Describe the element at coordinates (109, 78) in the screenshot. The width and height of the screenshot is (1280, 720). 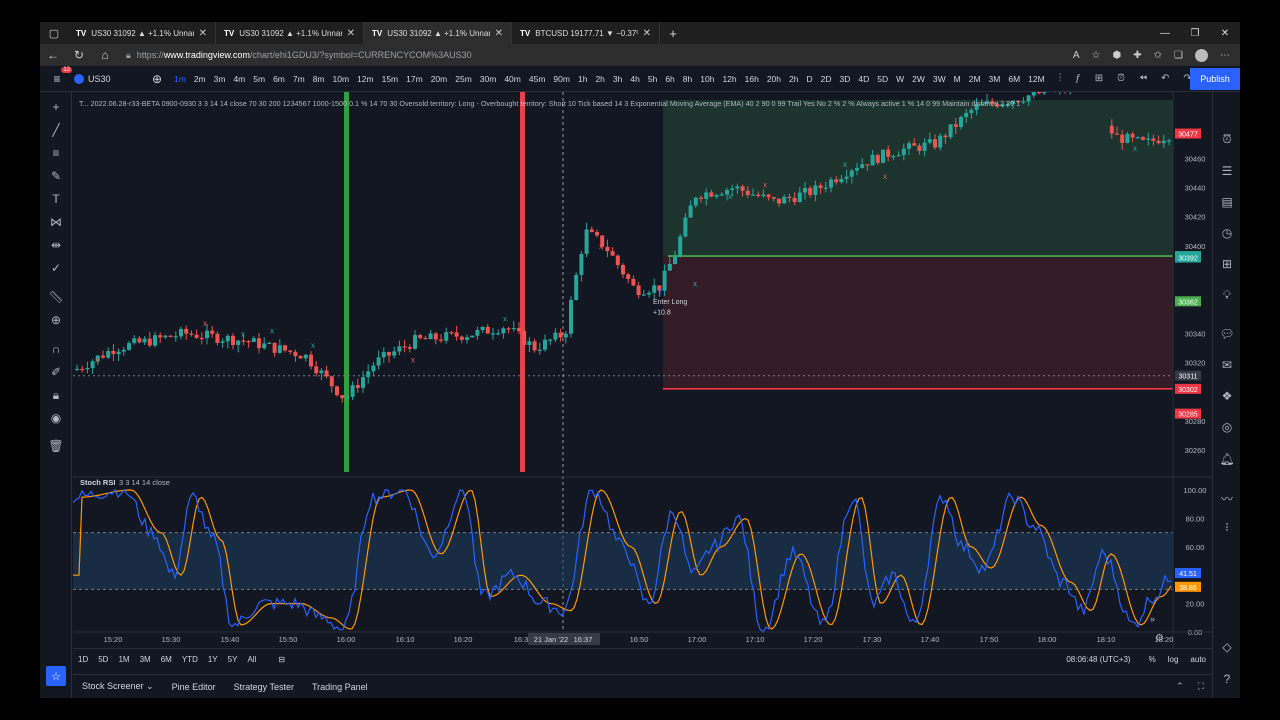
I see `symbol-search-button: US30` at that location.